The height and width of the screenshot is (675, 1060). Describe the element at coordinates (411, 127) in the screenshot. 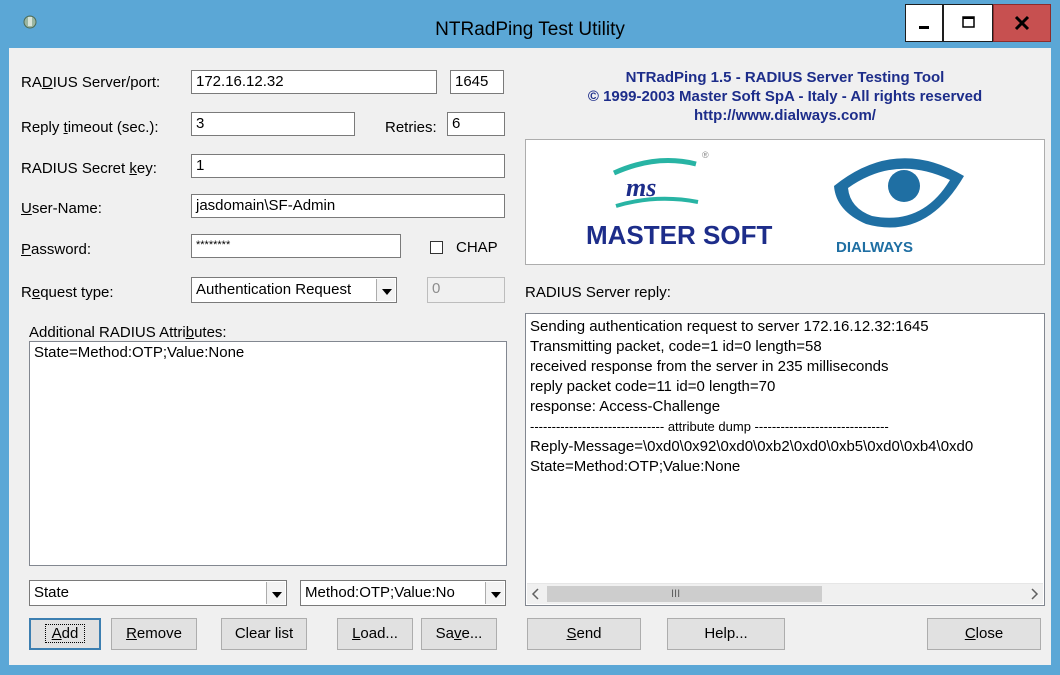

I see `retries-label: Retries:` at that location.